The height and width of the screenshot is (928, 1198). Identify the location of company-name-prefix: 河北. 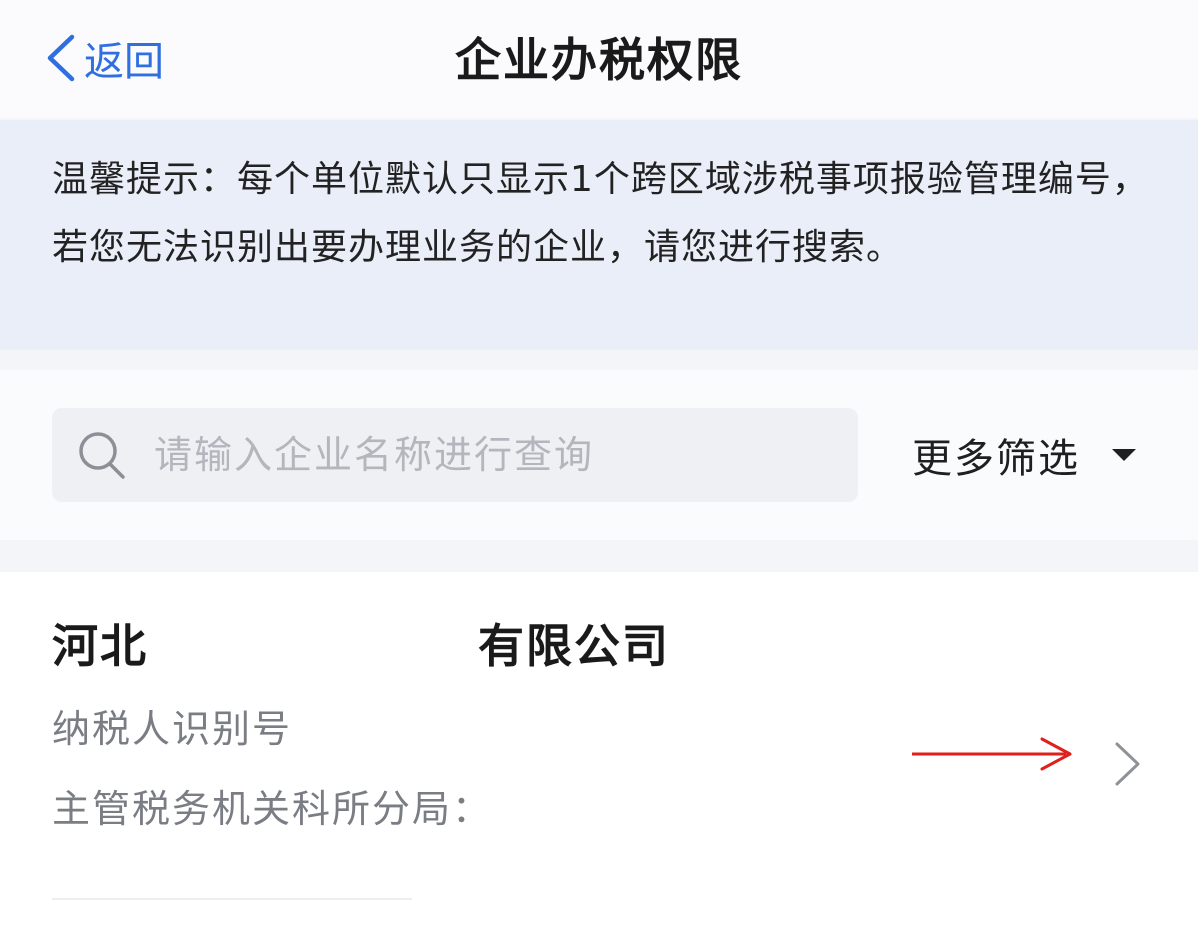
(100, 646).